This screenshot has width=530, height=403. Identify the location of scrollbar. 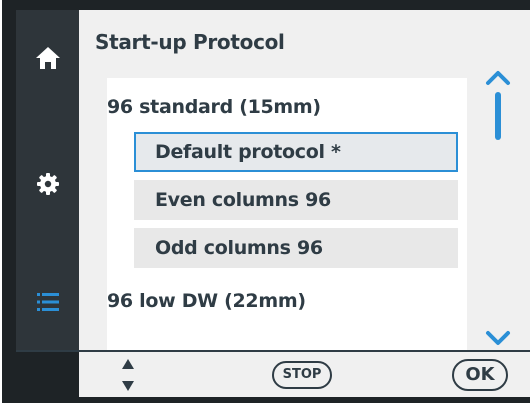
(498, 208).